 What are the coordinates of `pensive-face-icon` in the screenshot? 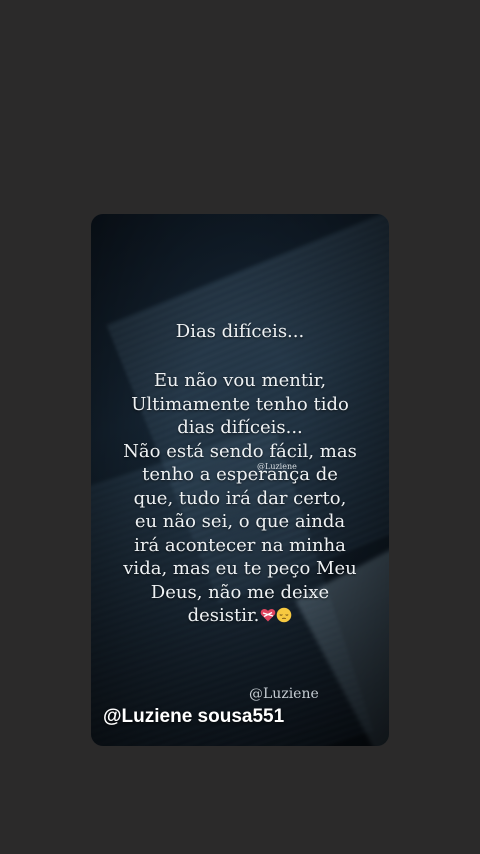 It's located at (284, 615).